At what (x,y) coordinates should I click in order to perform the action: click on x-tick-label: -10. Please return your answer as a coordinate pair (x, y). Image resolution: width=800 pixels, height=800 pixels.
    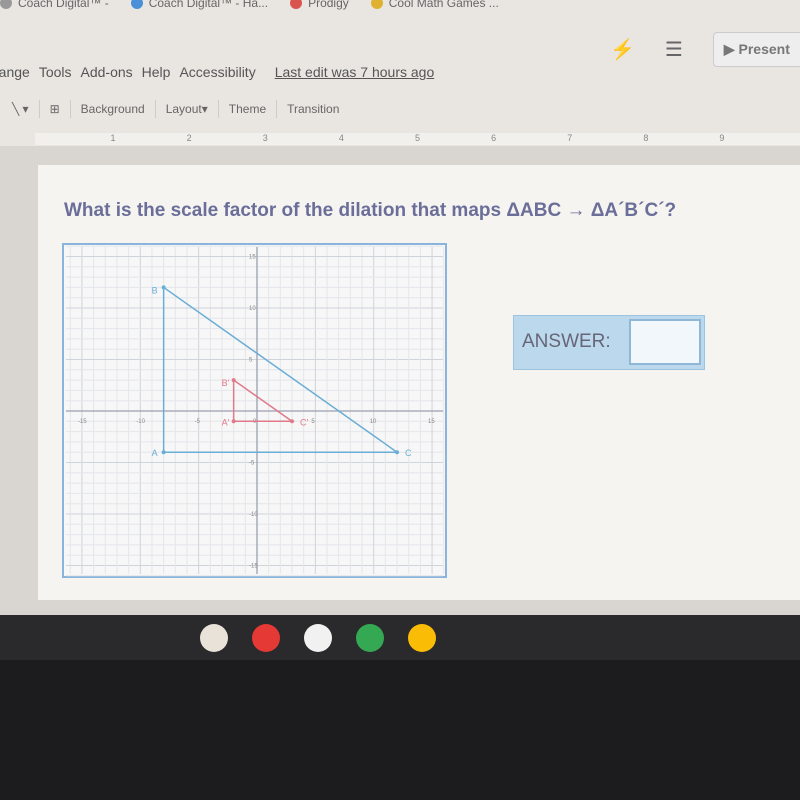
    Looking at the image, I should click on (140, 422).